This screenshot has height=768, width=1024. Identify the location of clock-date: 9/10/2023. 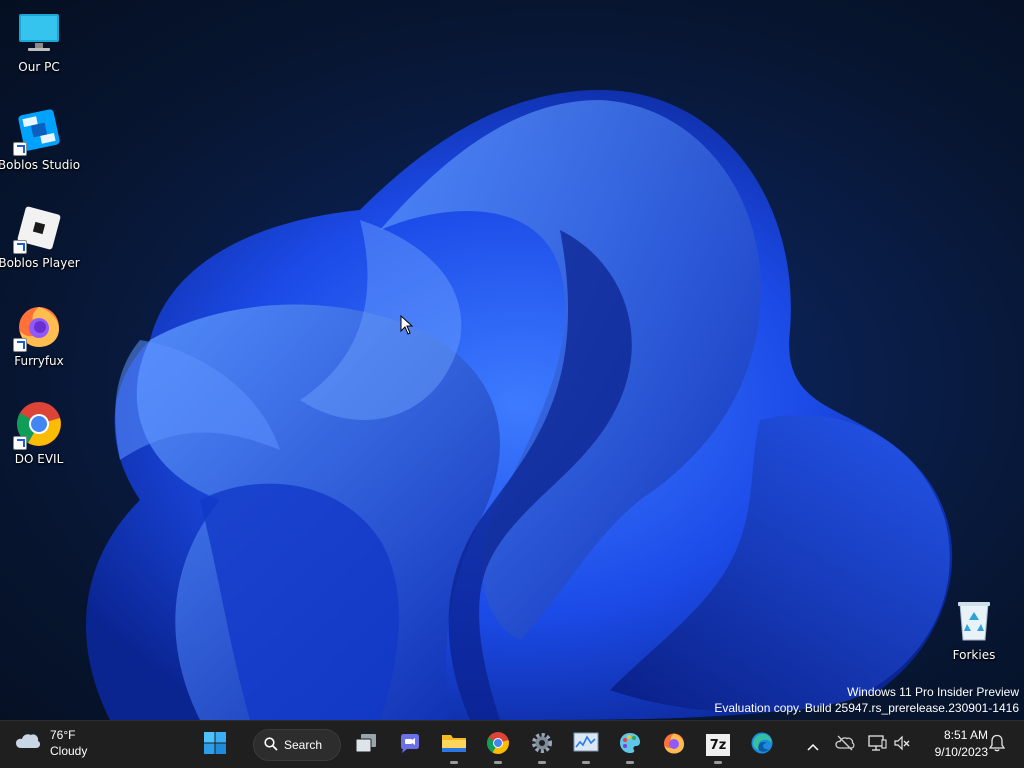
(961, 752).